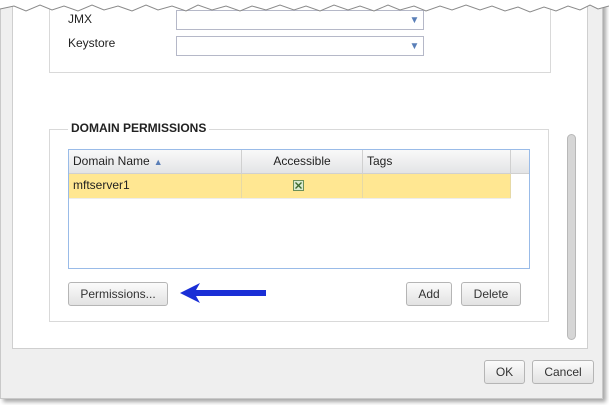 This screenshot has width=609, height=405. What do you see at coordinates (300, 46) in the screenshot?
I see `keystore-combo: ▼` at bounding box center [300, 46].